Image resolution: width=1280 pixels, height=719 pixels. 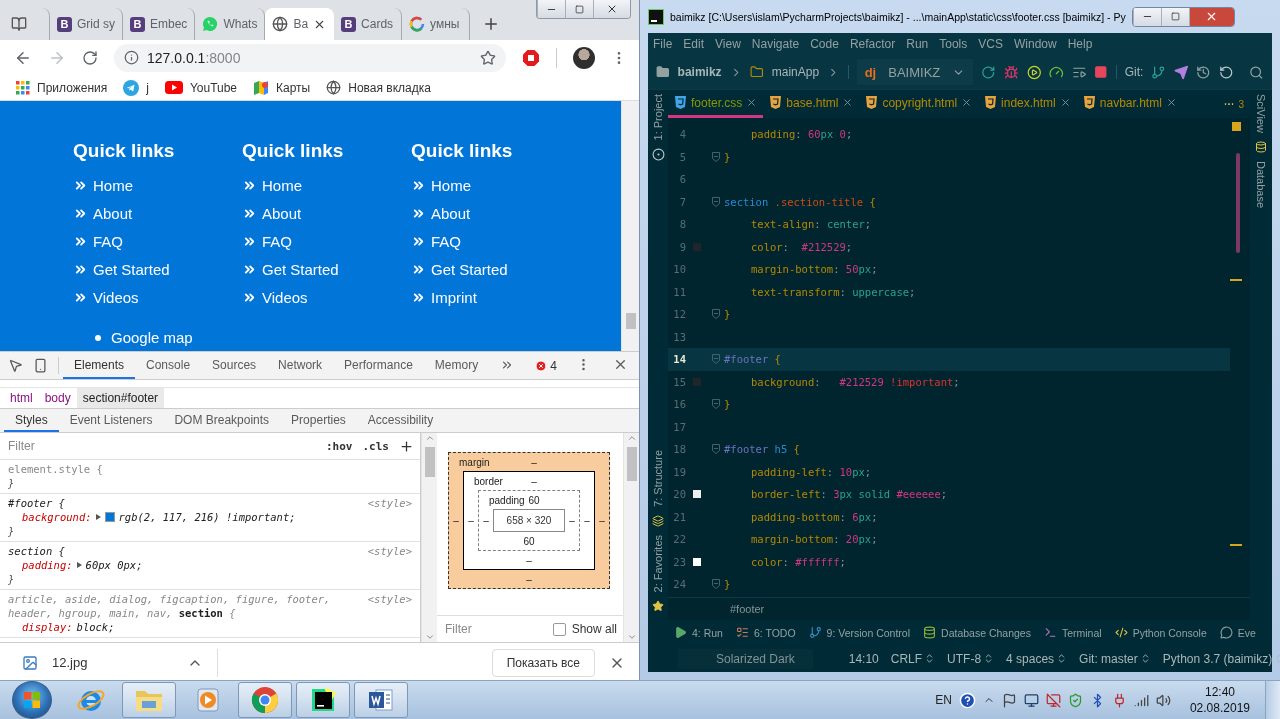 I want to click on menu-item: Run, so click(x=917, y=44).